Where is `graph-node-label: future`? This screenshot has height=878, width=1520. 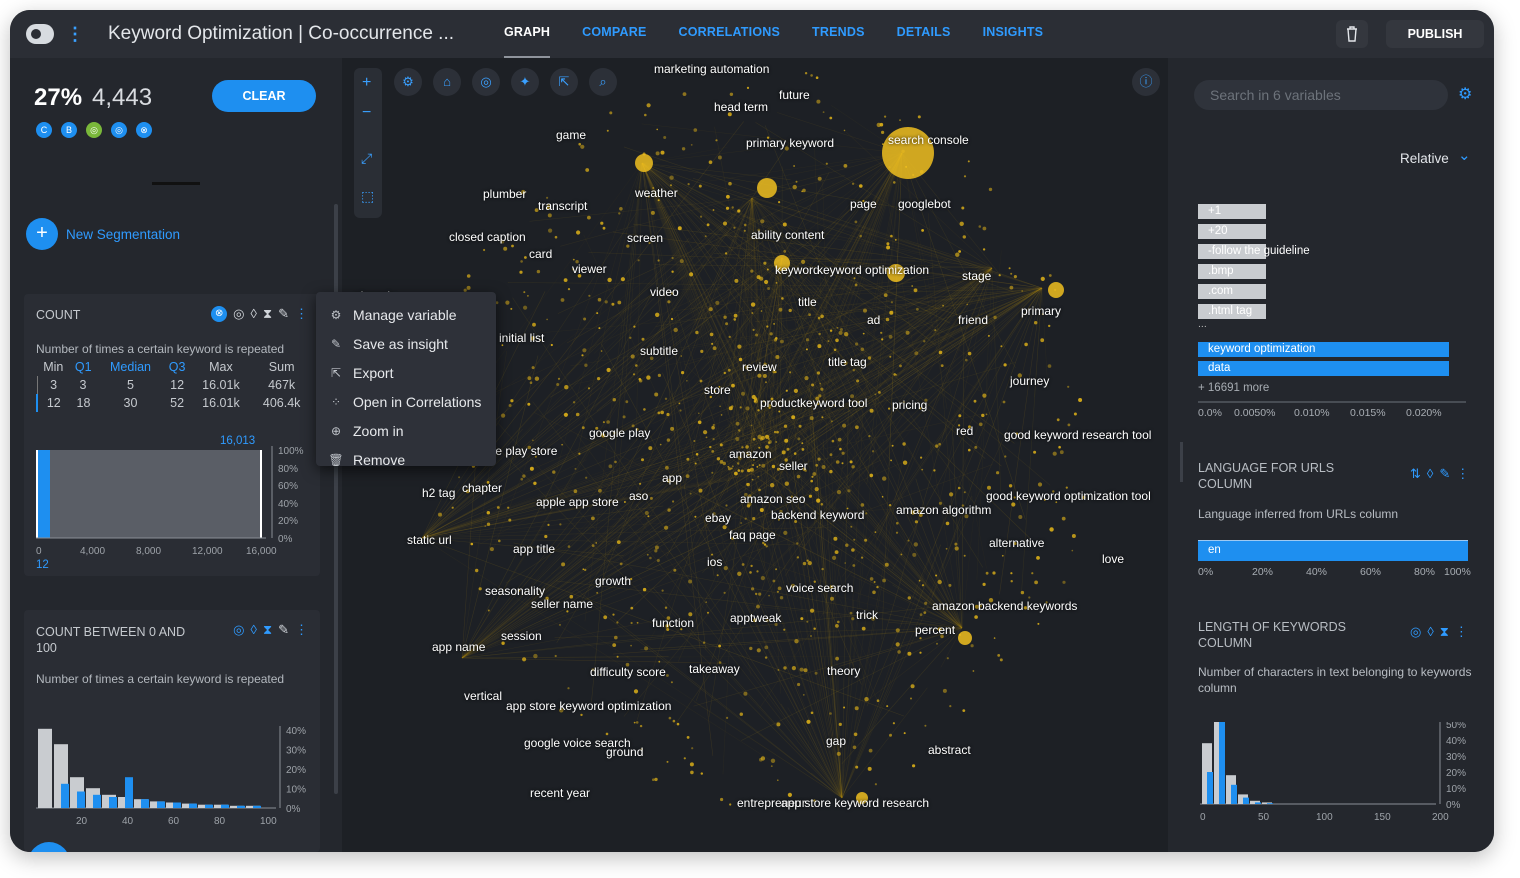
graph-node-label: future is located at coordinates (794, 95).